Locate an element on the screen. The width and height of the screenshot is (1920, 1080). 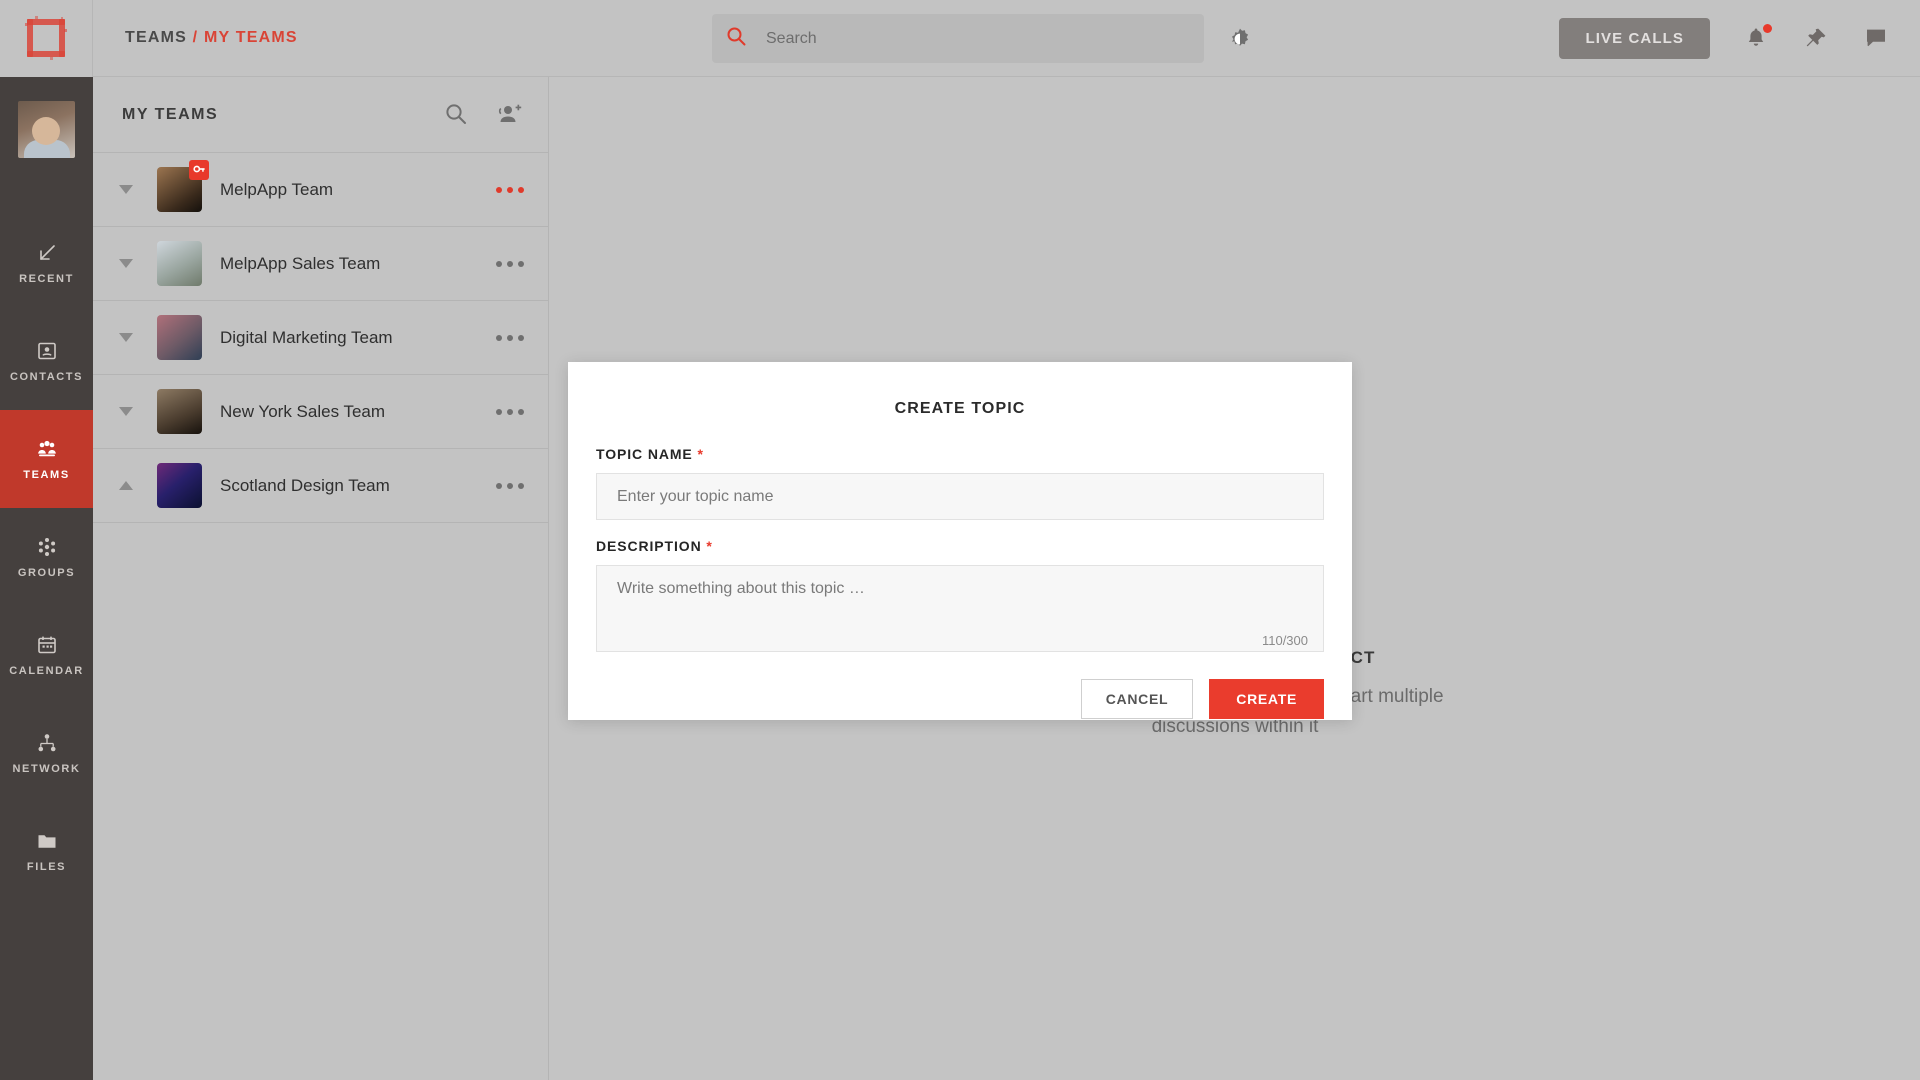
team-name: Scotland Design Team is located at coordinates (305, 485).